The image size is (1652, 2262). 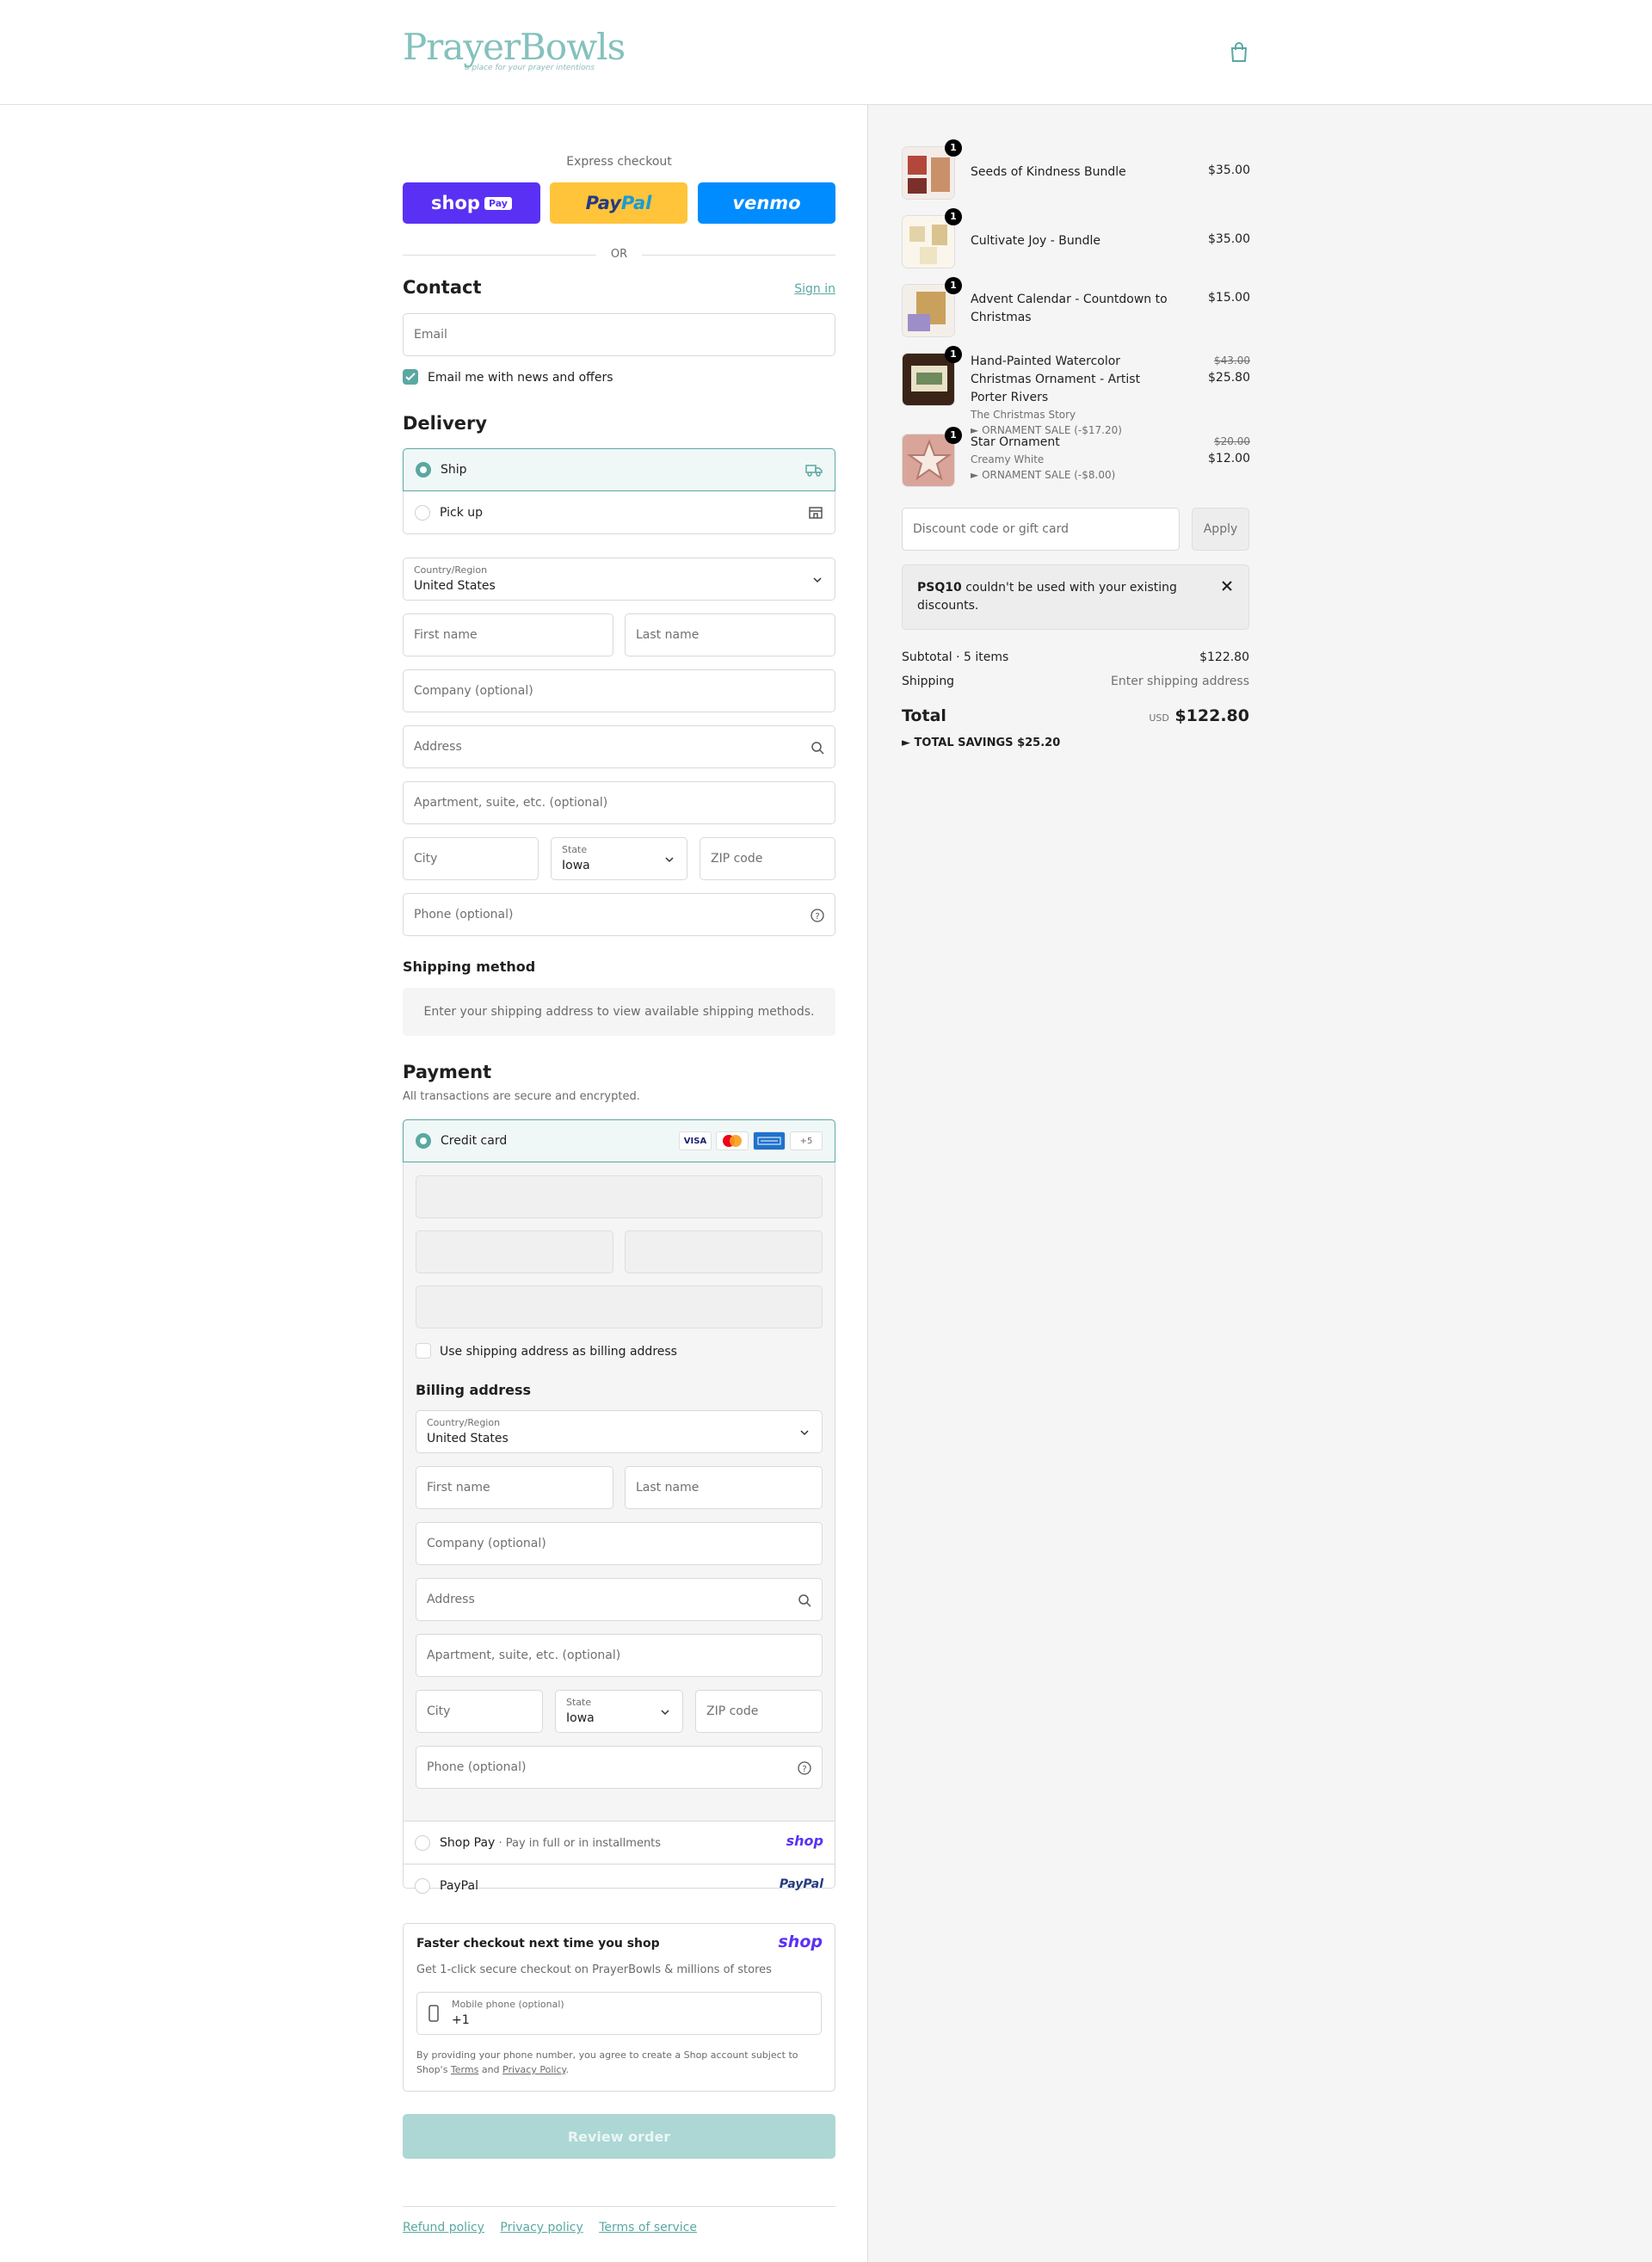 I want to click on credit-card-option: Credit card VISA +5, so click(x=619, y=1141).